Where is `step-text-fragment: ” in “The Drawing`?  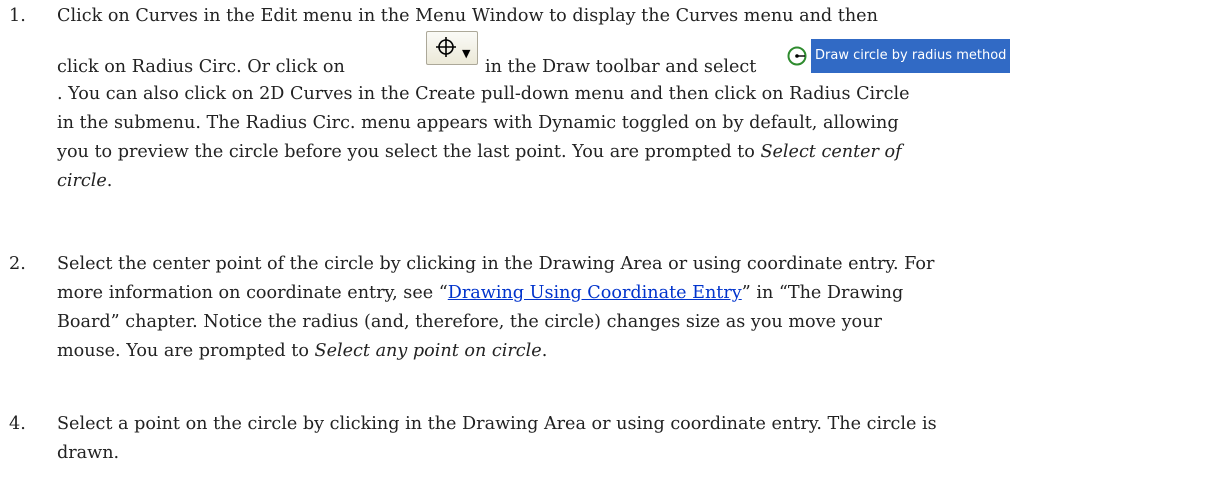
step-text-fragment: ” in “The Drawing is located at coordinates (822, 293).